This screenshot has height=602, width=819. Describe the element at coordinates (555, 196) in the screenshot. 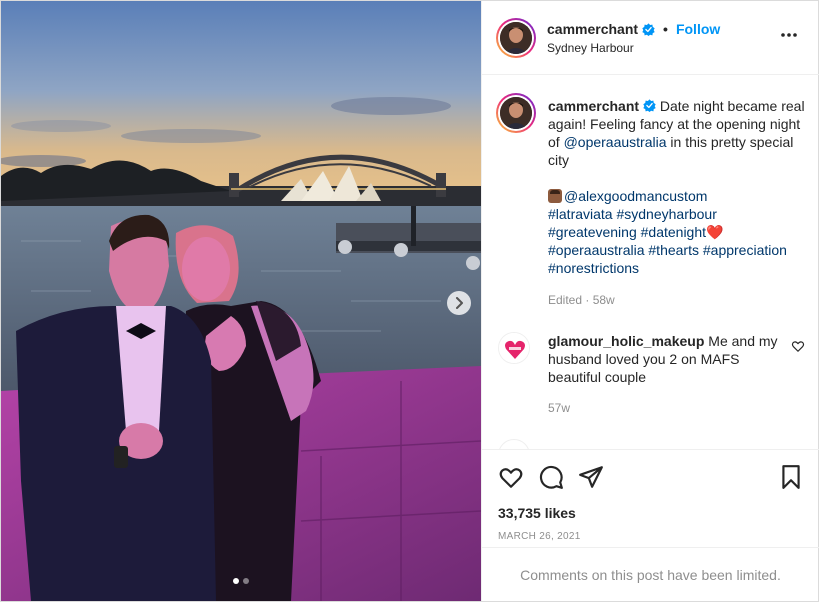

I see `person-emoji-icon` at that location.